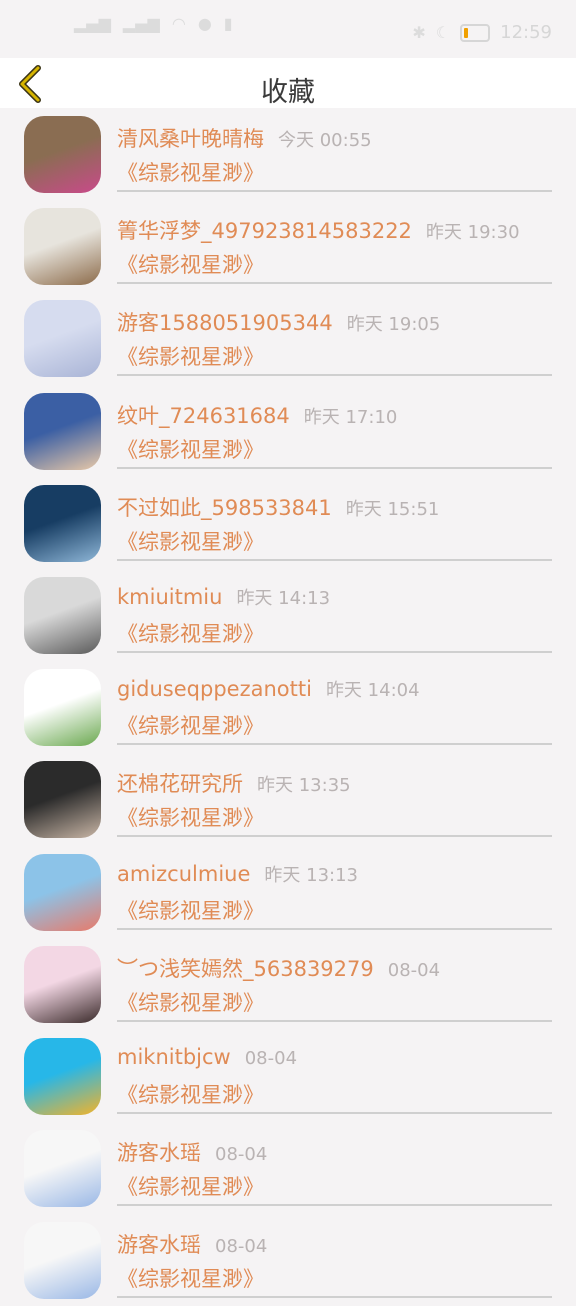 The height and width of the screenshot is (1306, 576). Describe the element at coordinates (288, 338) in the screenshot. I see `list-item: 游客1588051905344 昨天 19:05 《综影视星渺》` at that location.